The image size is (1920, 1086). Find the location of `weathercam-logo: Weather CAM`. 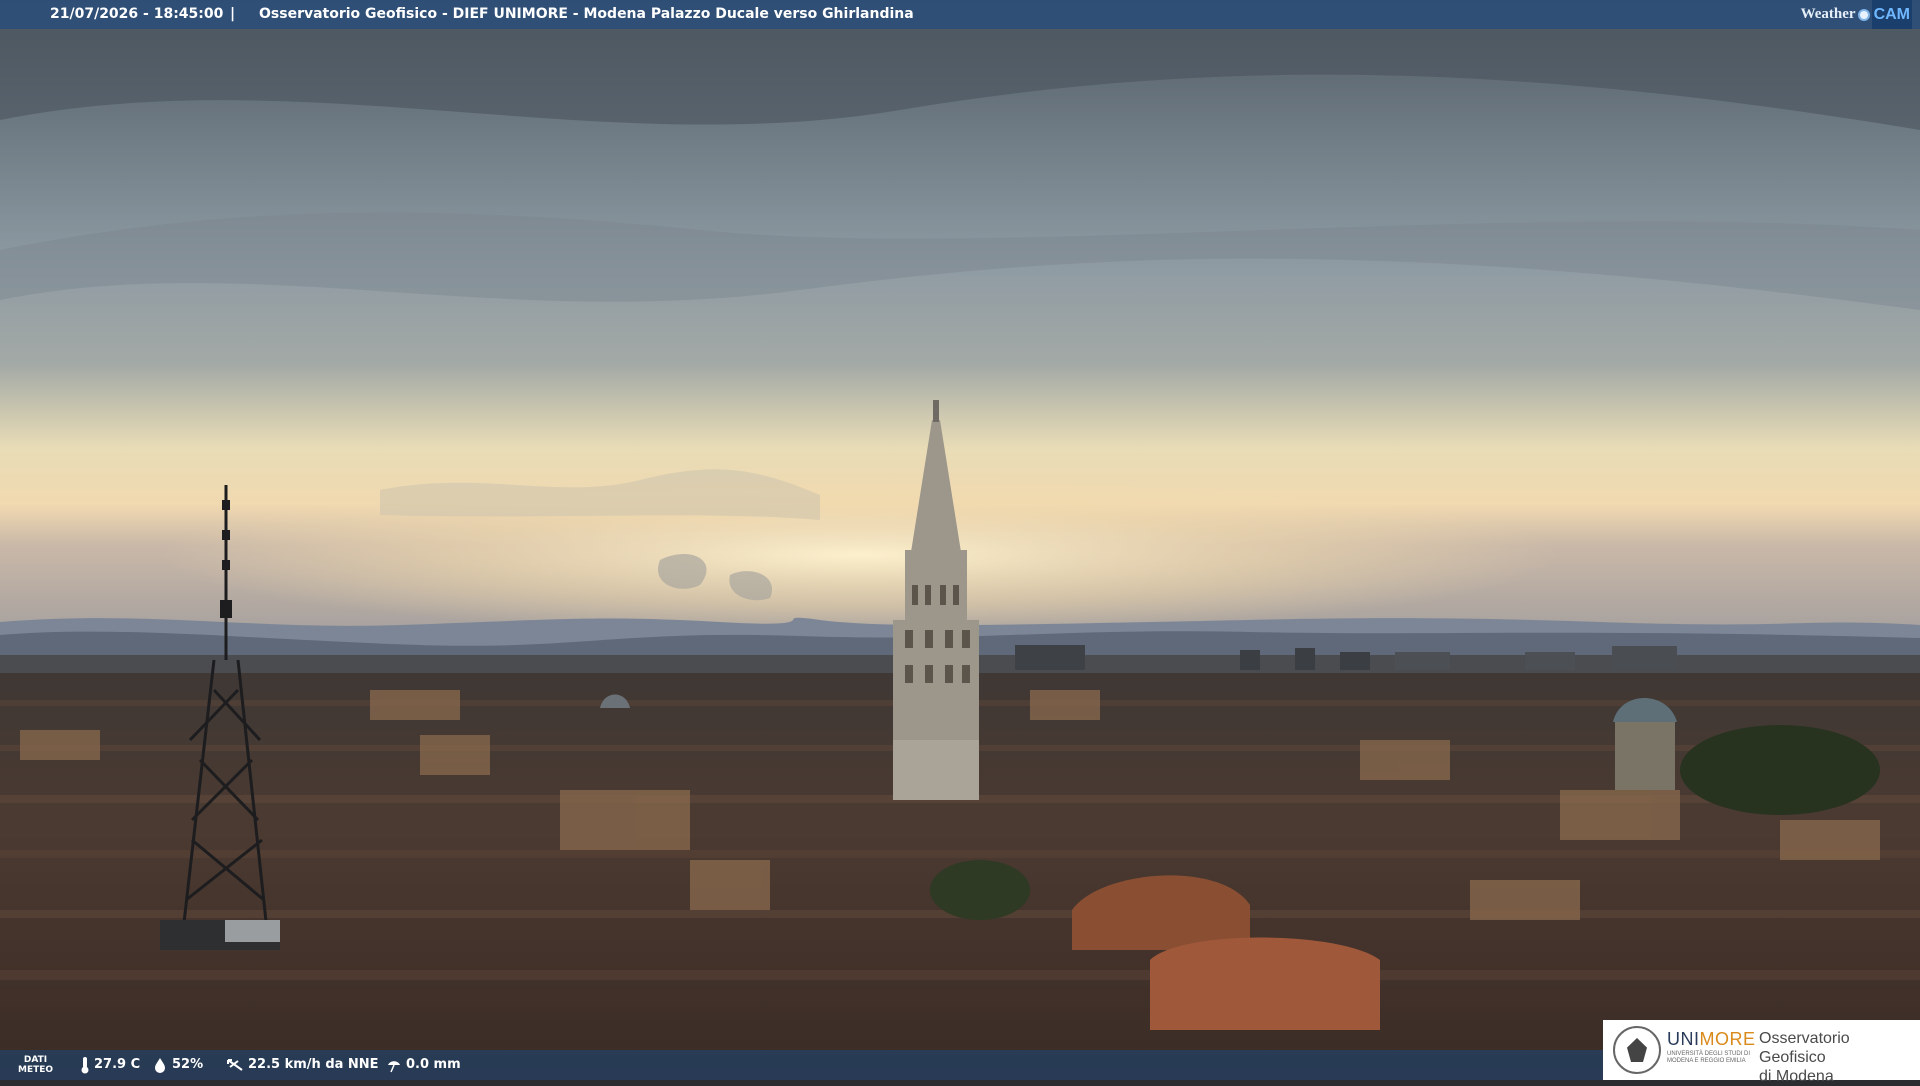

weathercam-logo: Weather CAM is located at coordinates (1856, 14).